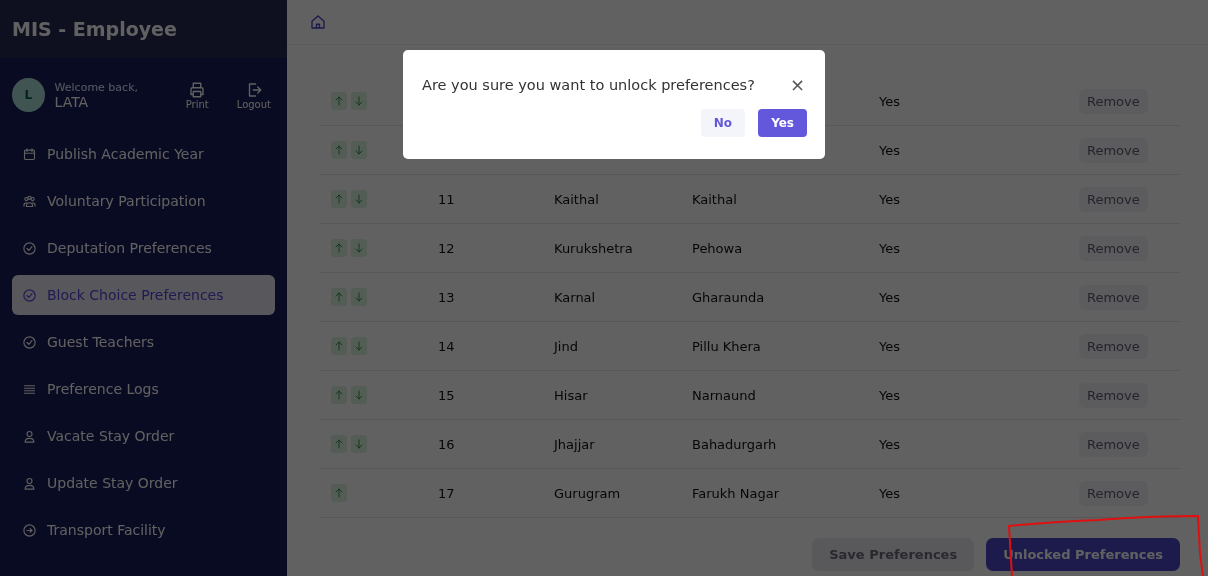 The height and width of the screenshot is (576, 1208). I want to click on print-button: Print, so click(197, 95).